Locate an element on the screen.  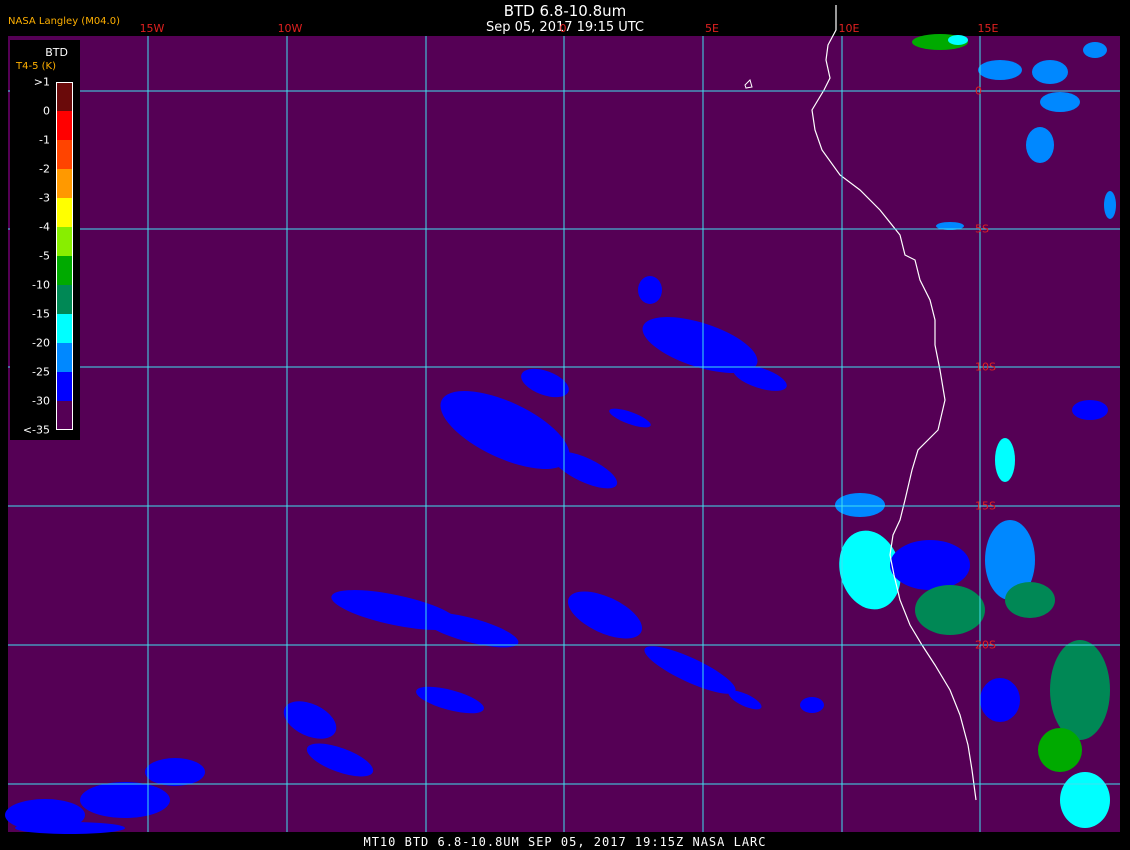
cloud-patch-ne-green is located at coordinates (940, 42).